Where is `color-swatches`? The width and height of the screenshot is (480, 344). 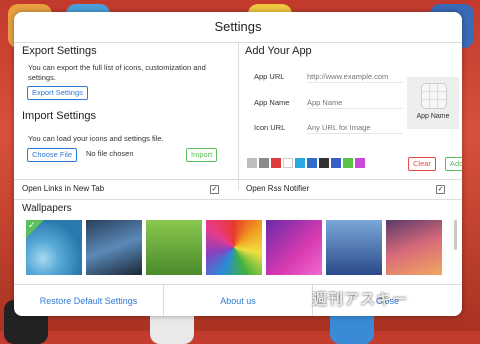
color-swatches is located at coordinates (306, 163).